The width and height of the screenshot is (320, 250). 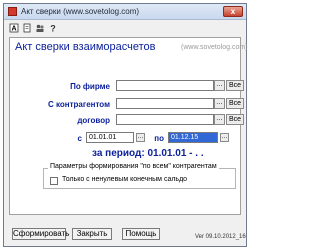 I want to click on close-button: Закрыть, so click(x=92, y=234).